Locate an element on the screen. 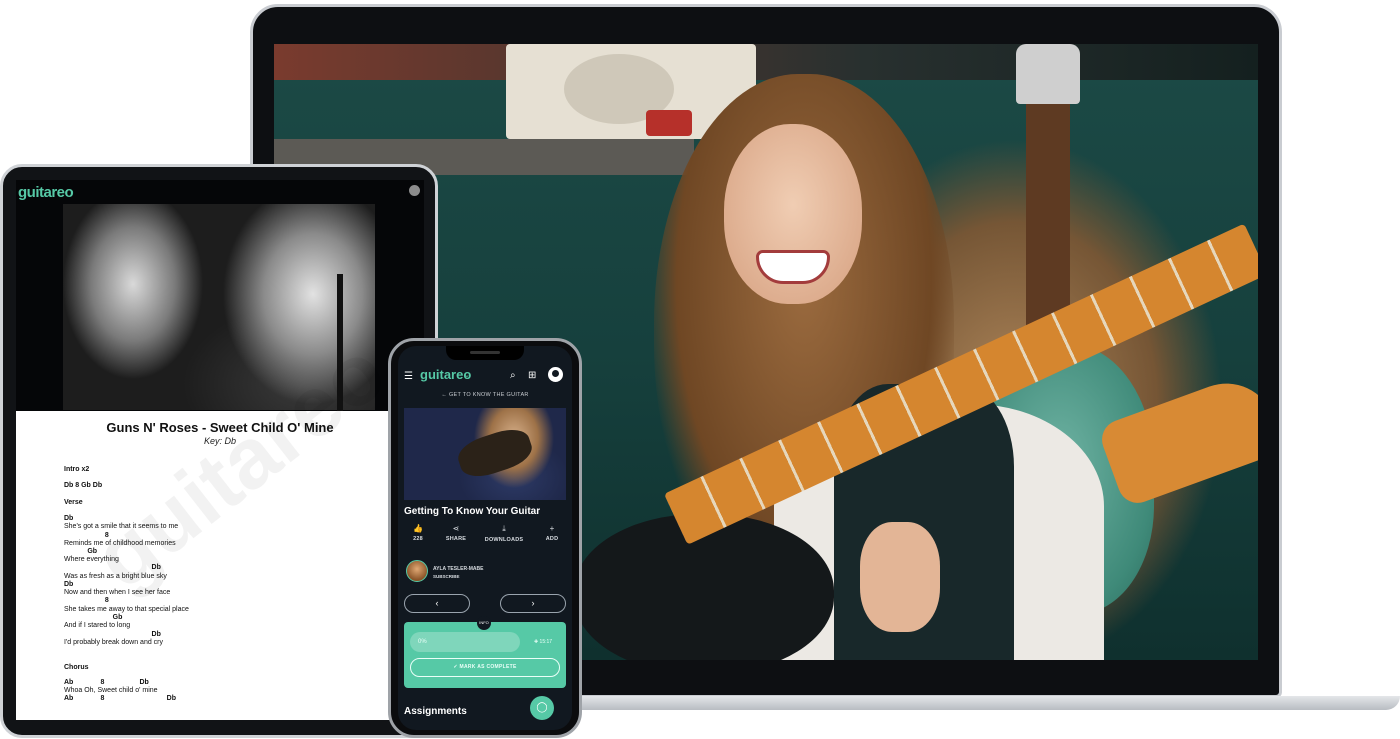 This screenshot has width=1400, height=739. share-button: ⋖ SHARE is located at coordinates (456, 533).